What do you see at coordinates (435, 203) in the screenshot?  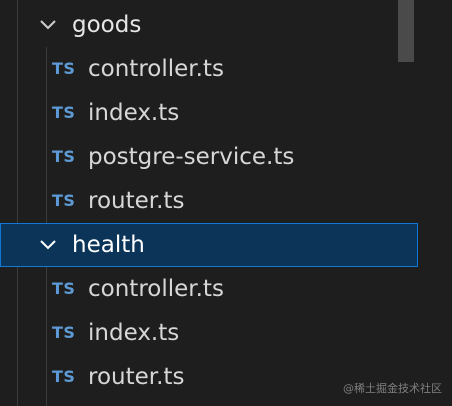 I see `panel-gutter` at bounding box center [435, 203].